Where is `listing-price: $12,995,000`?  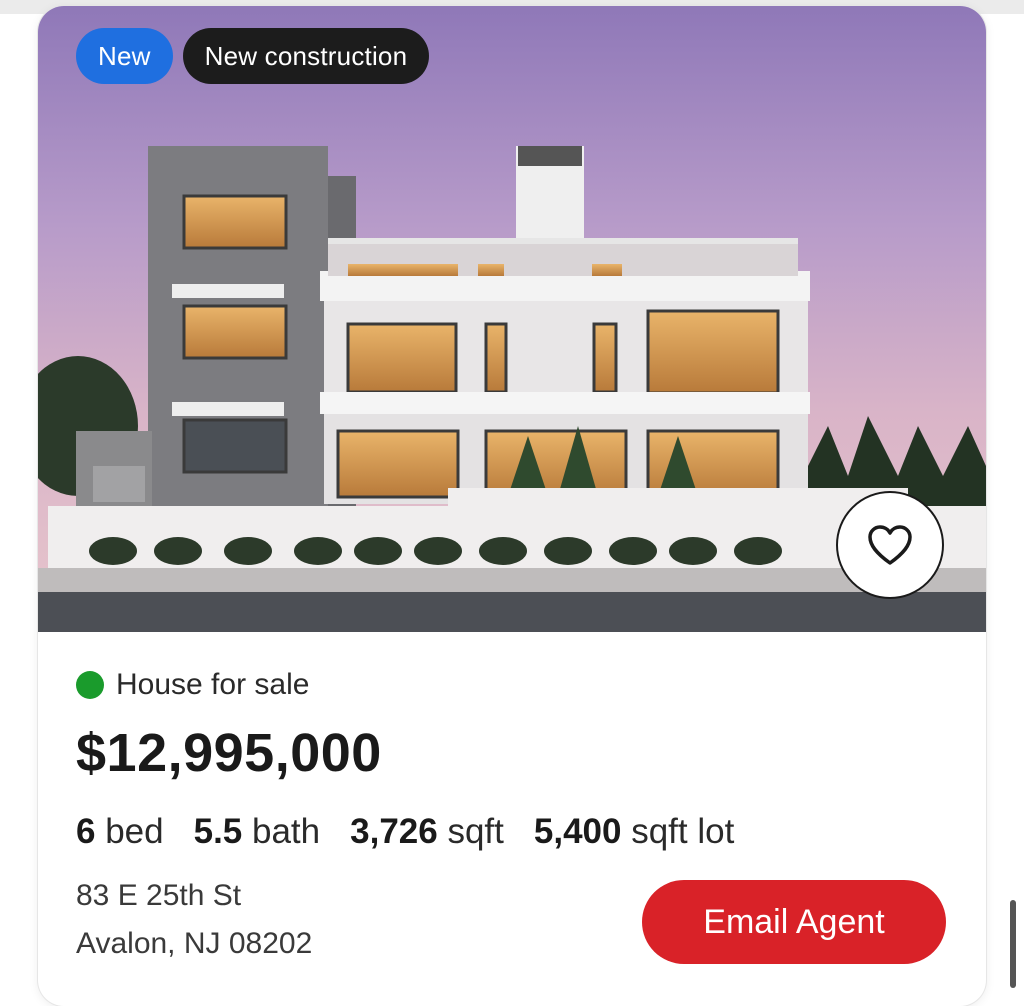
listing-price: $12,995,000 is located at coordinates (229, 753).